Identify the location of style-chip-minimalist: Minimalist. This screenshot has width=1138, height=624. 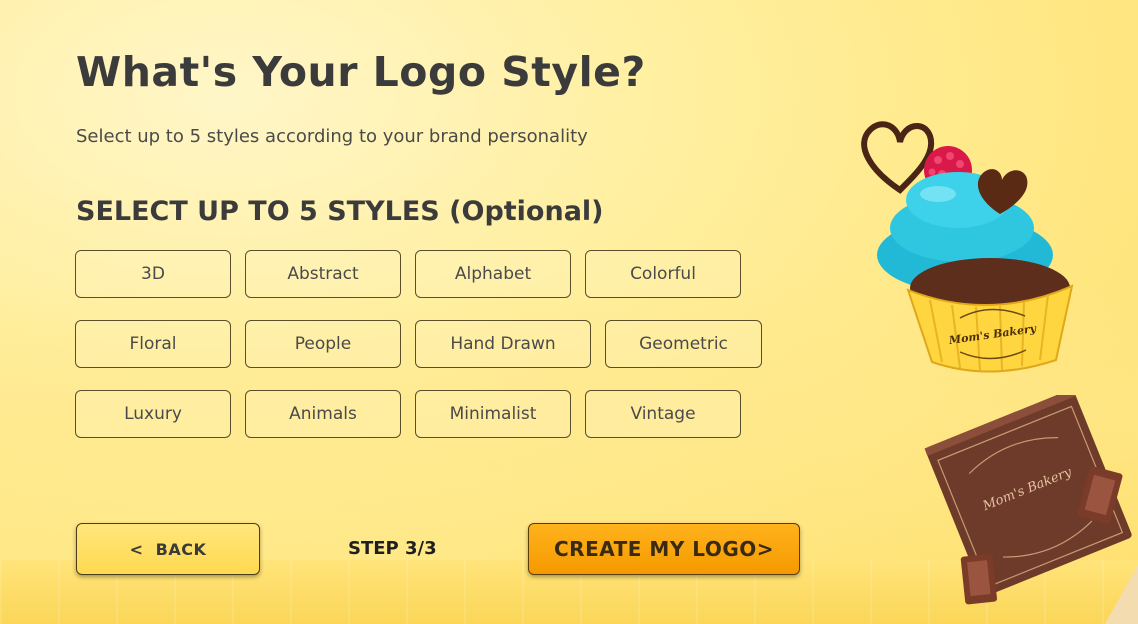
(493, 414).